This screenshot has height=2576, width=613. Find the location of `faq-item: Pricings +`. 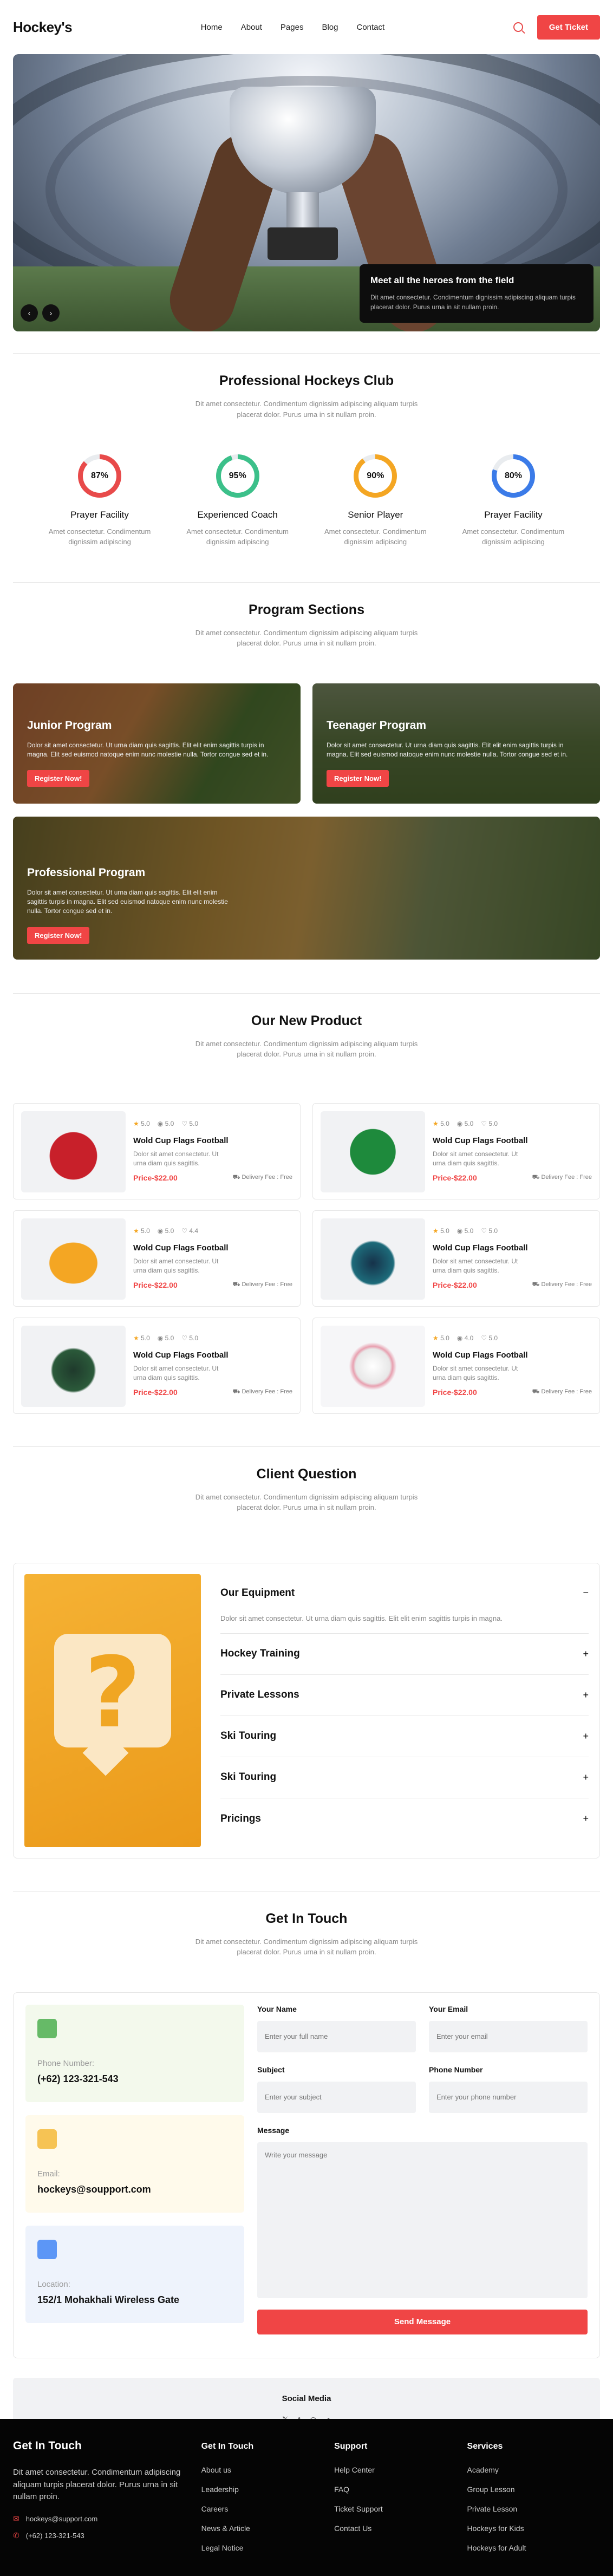

faq-item: Pricings + is located at coordinates (404, 1819).